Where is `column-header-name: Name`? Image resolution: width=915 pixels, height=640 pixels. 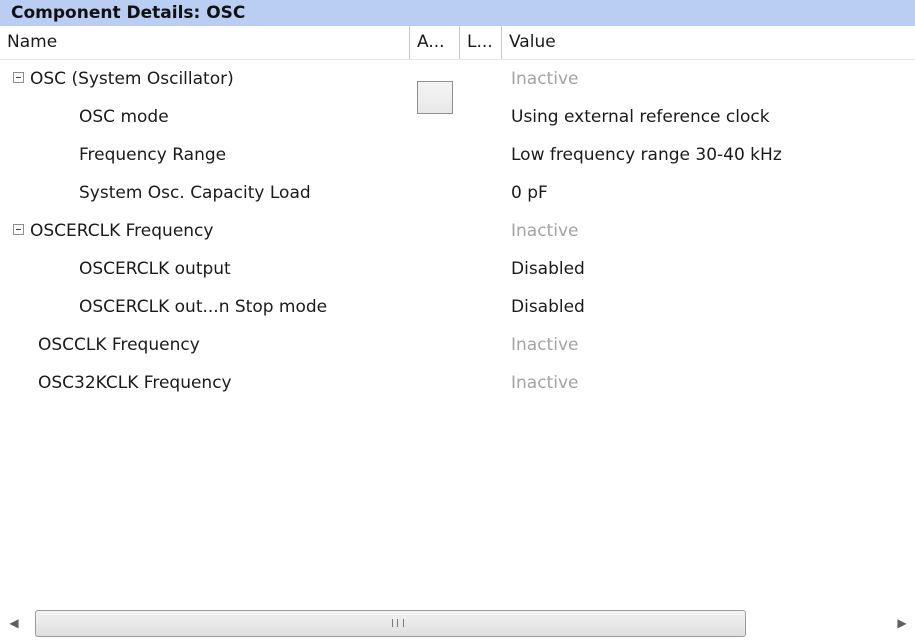
column-header-name: Name is located at coordinates (205, 42).